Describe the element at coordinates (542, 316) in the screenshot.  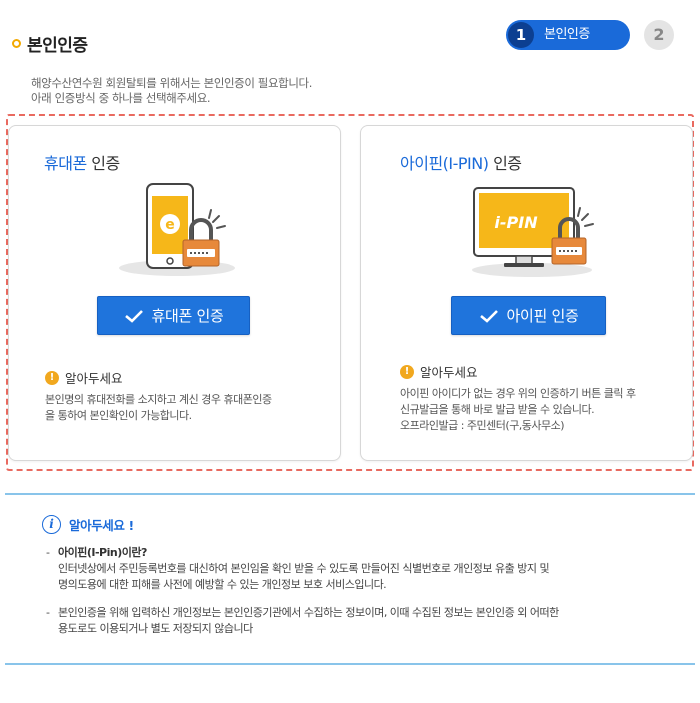
I see `button-label: 아이핀 인증` at that location.